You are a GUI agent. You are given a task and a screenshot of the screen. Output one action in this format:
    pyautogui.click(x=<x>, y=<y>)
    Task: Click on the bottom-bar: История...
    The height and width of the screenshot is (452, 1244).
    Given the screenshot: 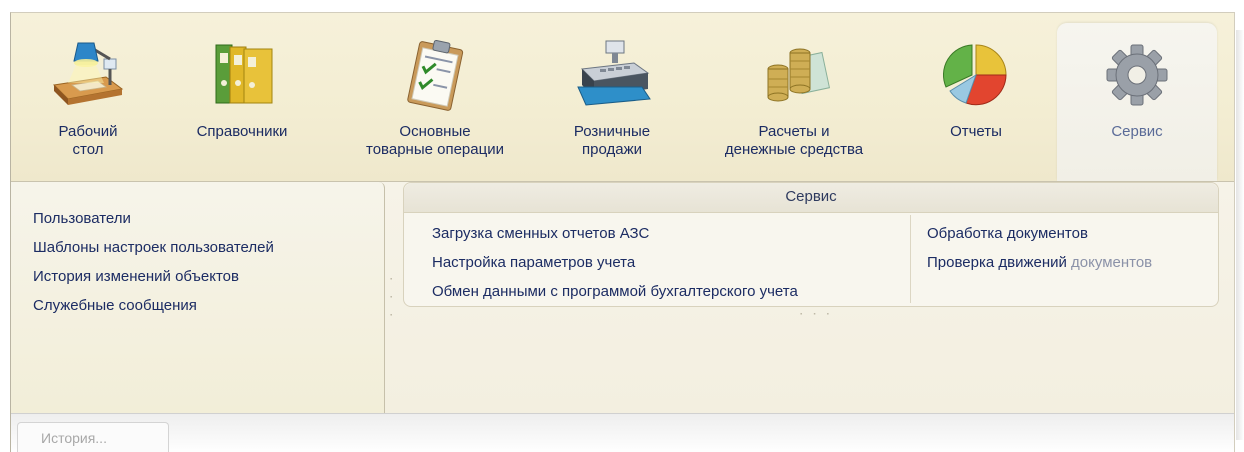 What is the action you would take?
    pyautogui.click(x=622, y=432)
    